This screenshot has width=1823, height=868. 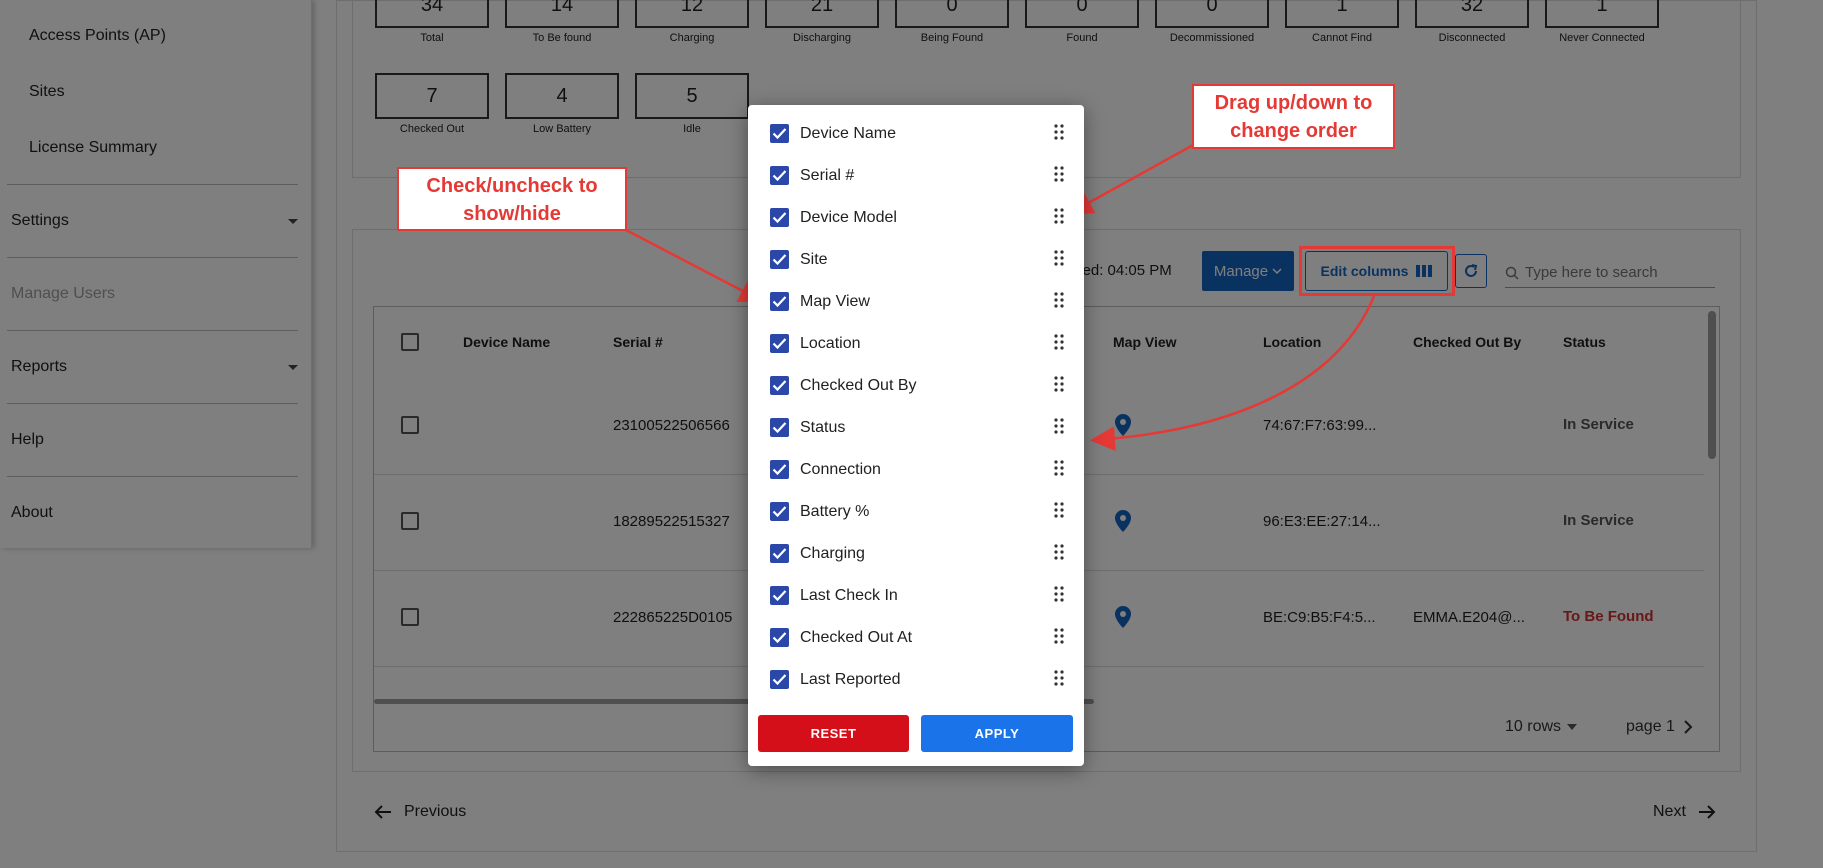 I want to click on column-option: Charging, so click(x=916, y=554).